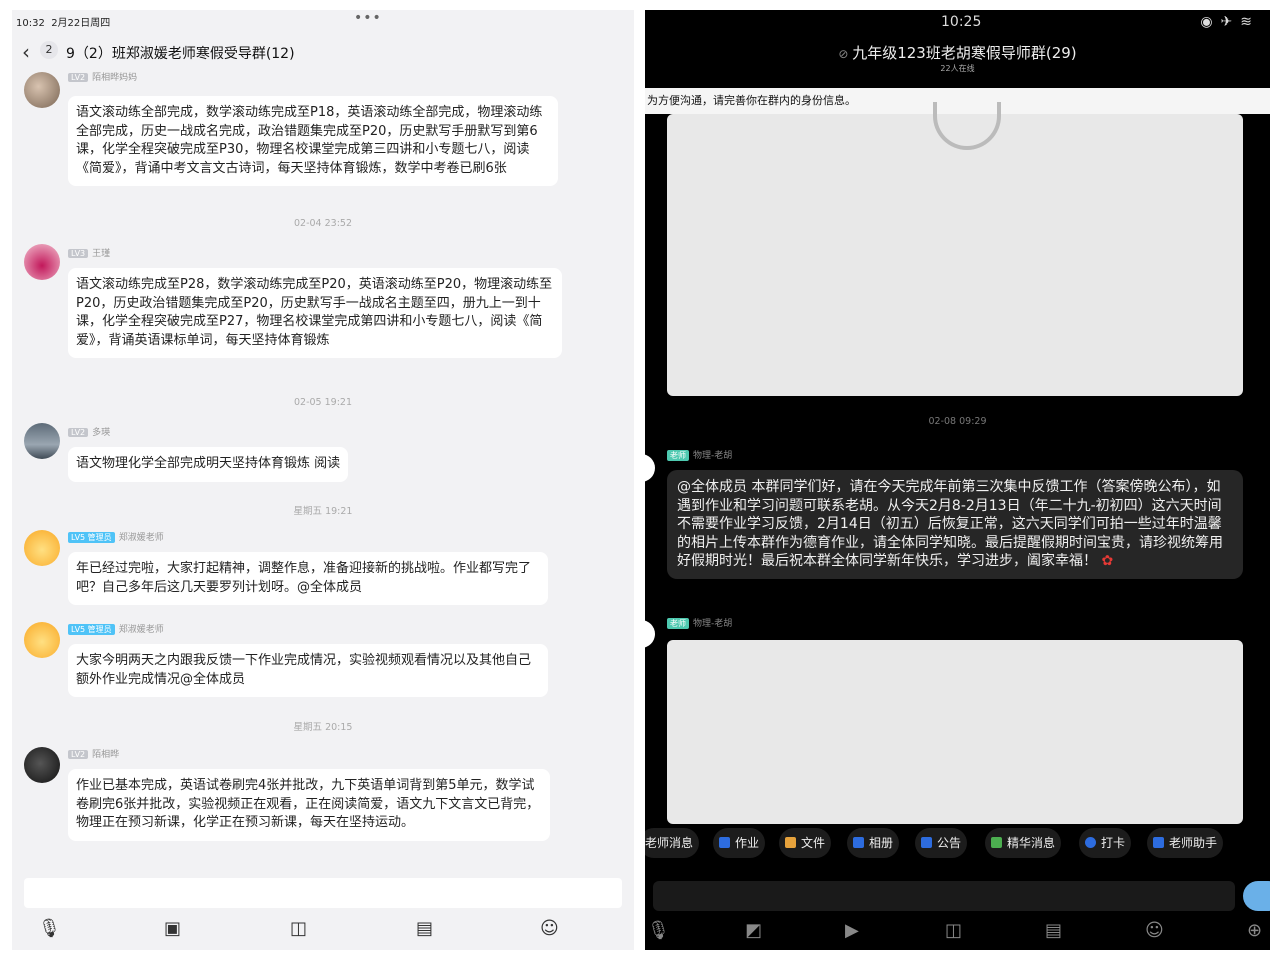 The image size is (1280, 960). What do you see at coordinates (926, 842) in the screenshot?
I see `announcement-icon` at bounding box center [926, 842].